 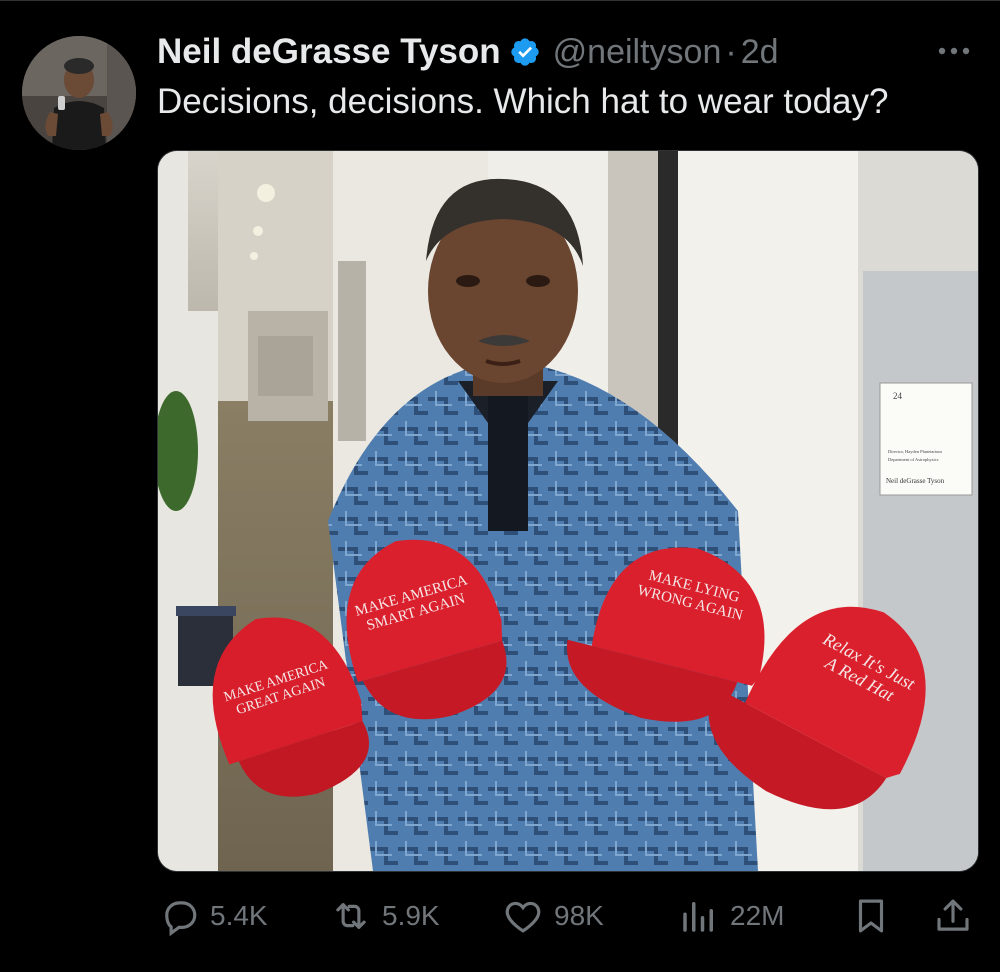 I want to click on reply-button: 5.4K, so click(x=213, y=916).